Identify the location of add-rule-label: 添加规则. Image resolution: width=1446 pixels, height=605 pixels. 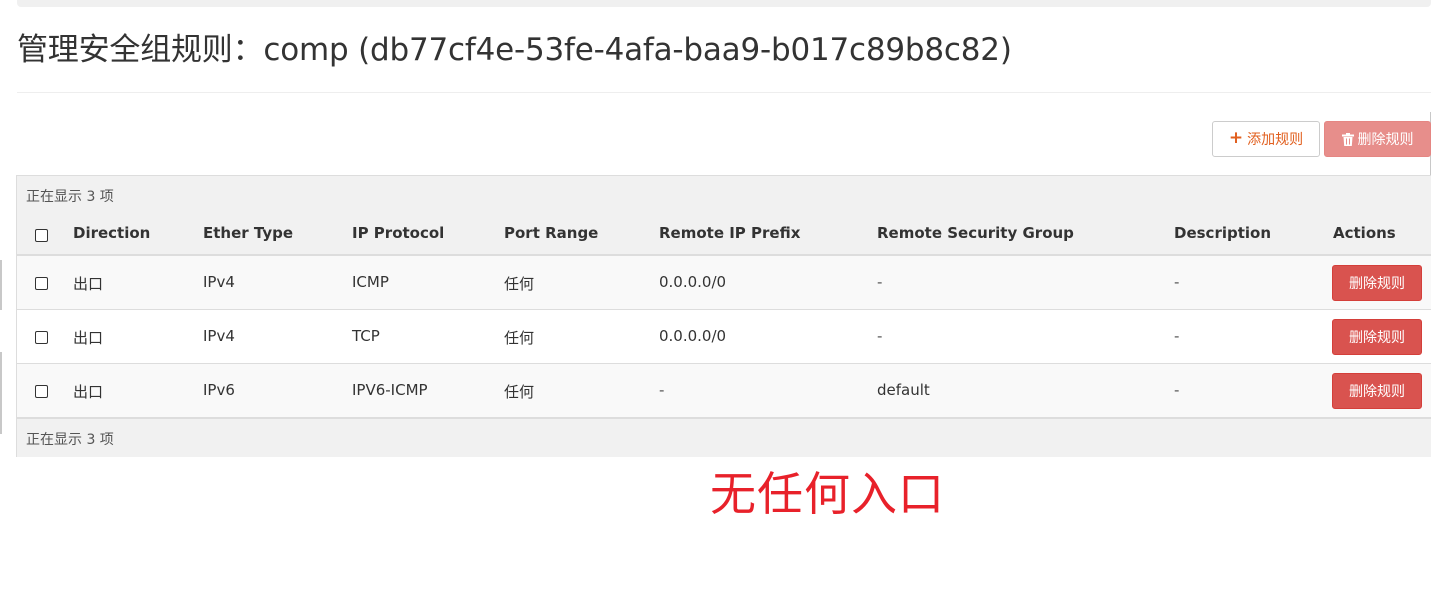
(1275, 140).